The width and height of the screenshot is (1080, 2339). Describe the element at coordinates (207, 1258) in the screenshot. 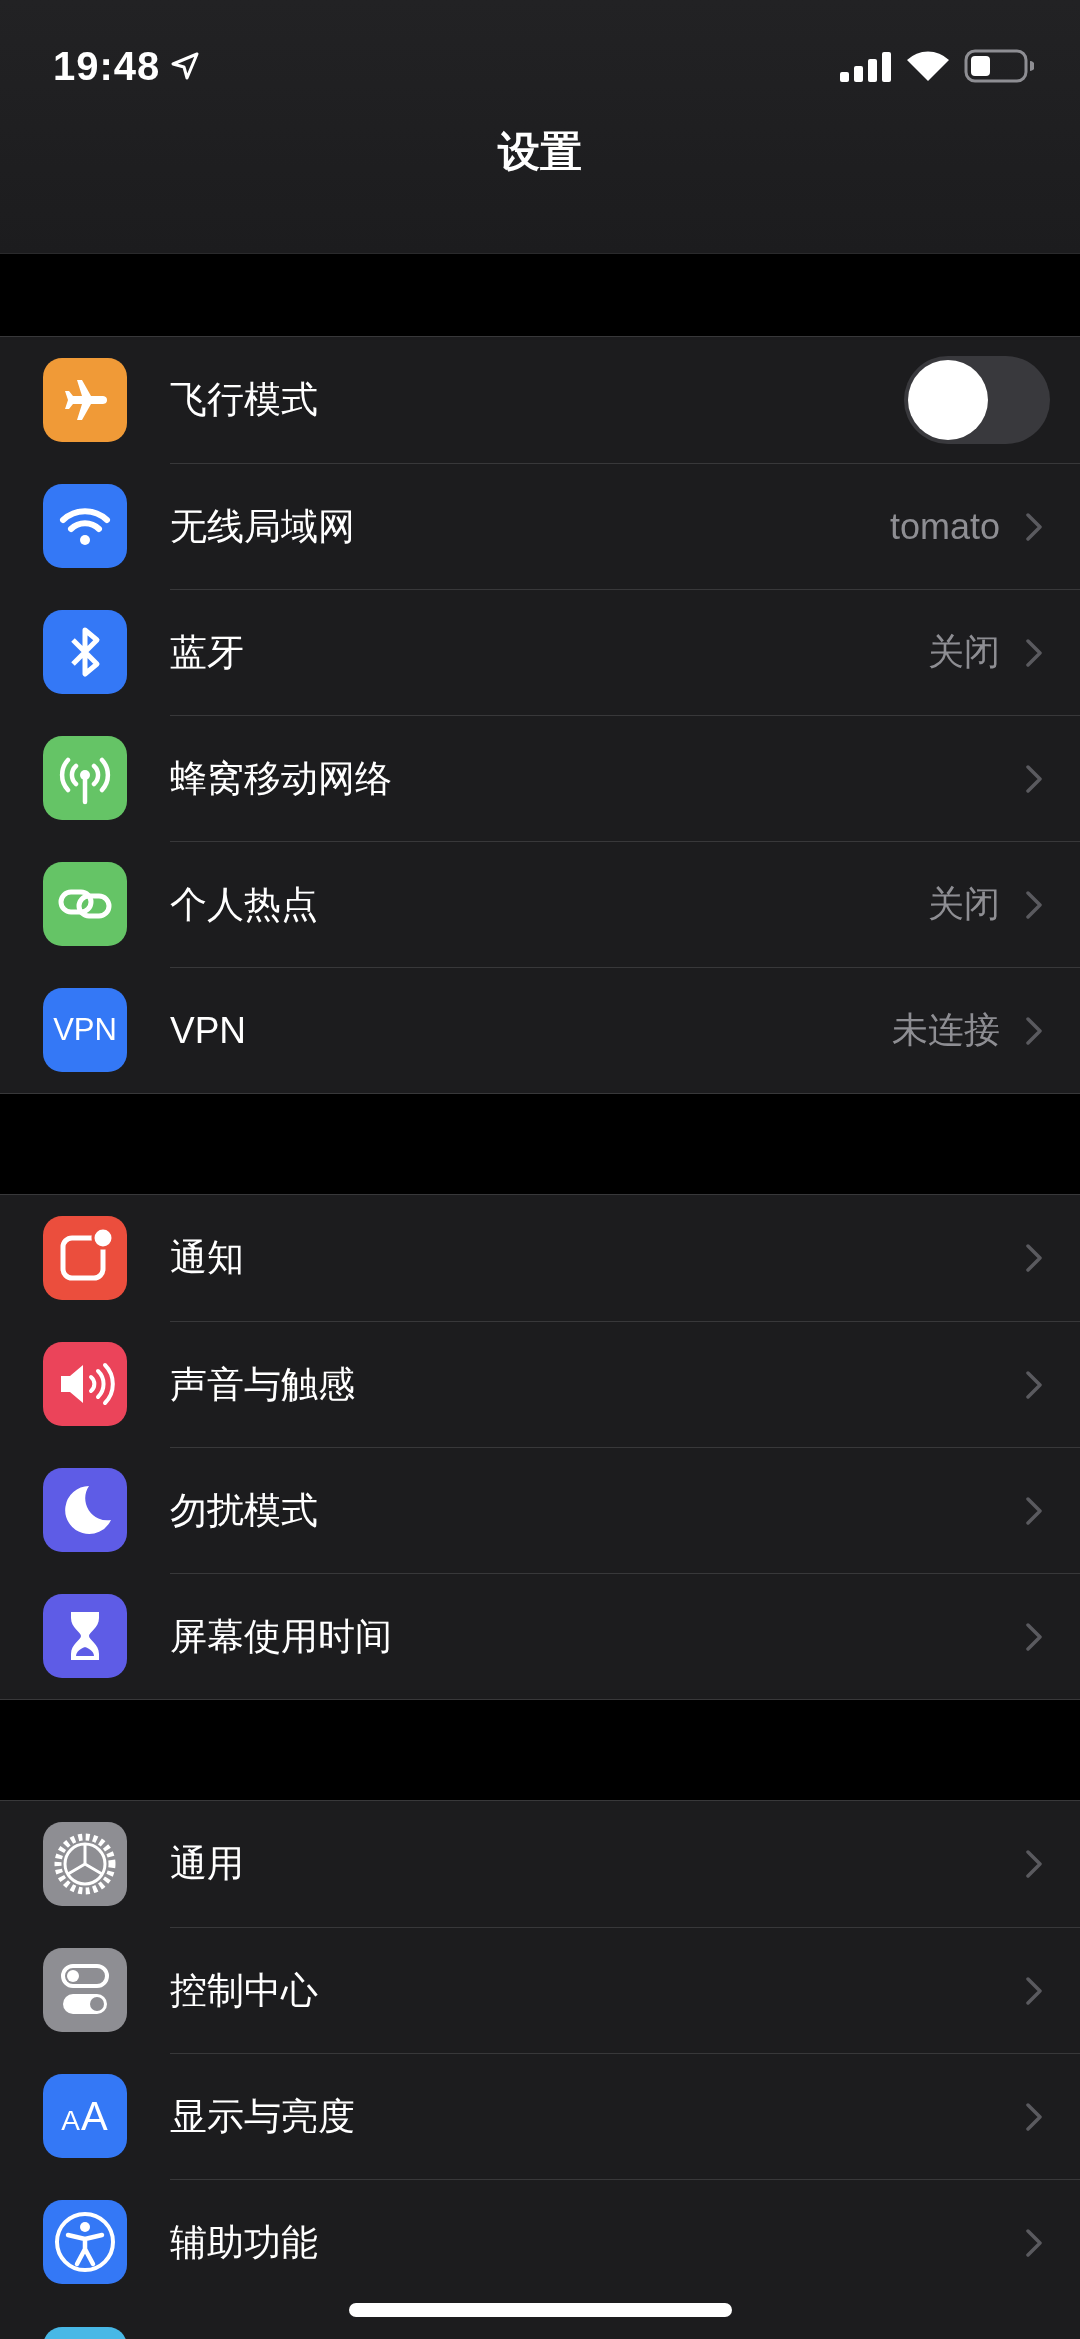

I see `row-label: 通知` at that location.